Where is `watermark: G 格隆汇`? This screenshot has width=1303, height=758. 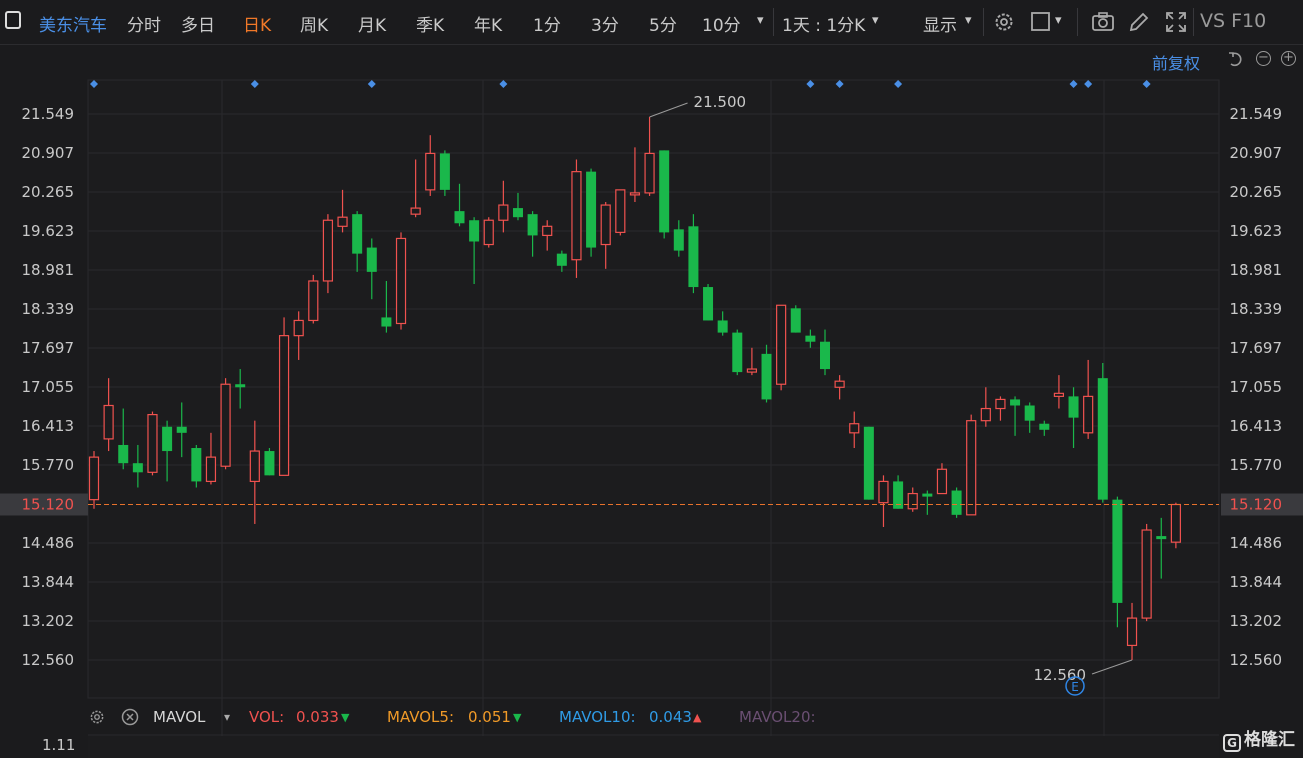 watermark: G 格隆汇 is located at coordinates (1259, 738).